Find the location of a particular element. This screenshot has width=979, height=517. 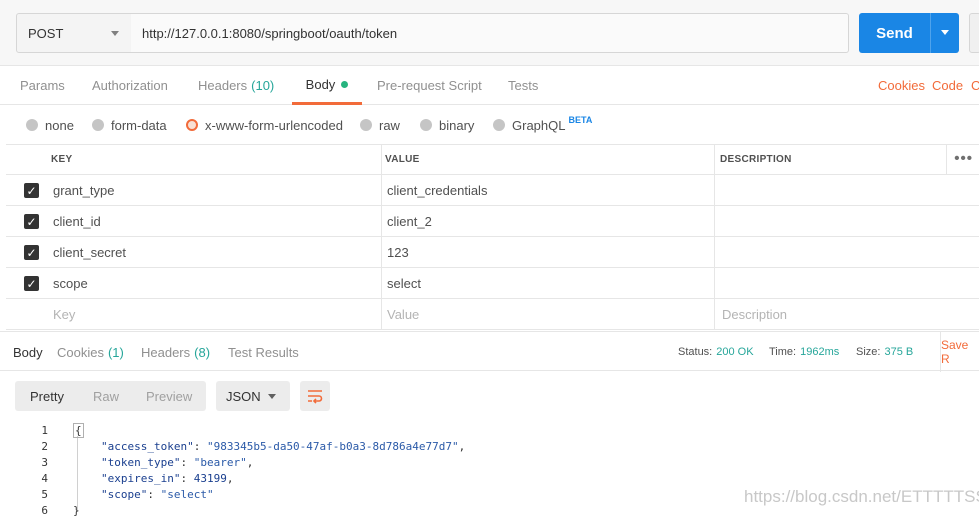

radio-form-data: form-data is located at coordinates (129, 125).